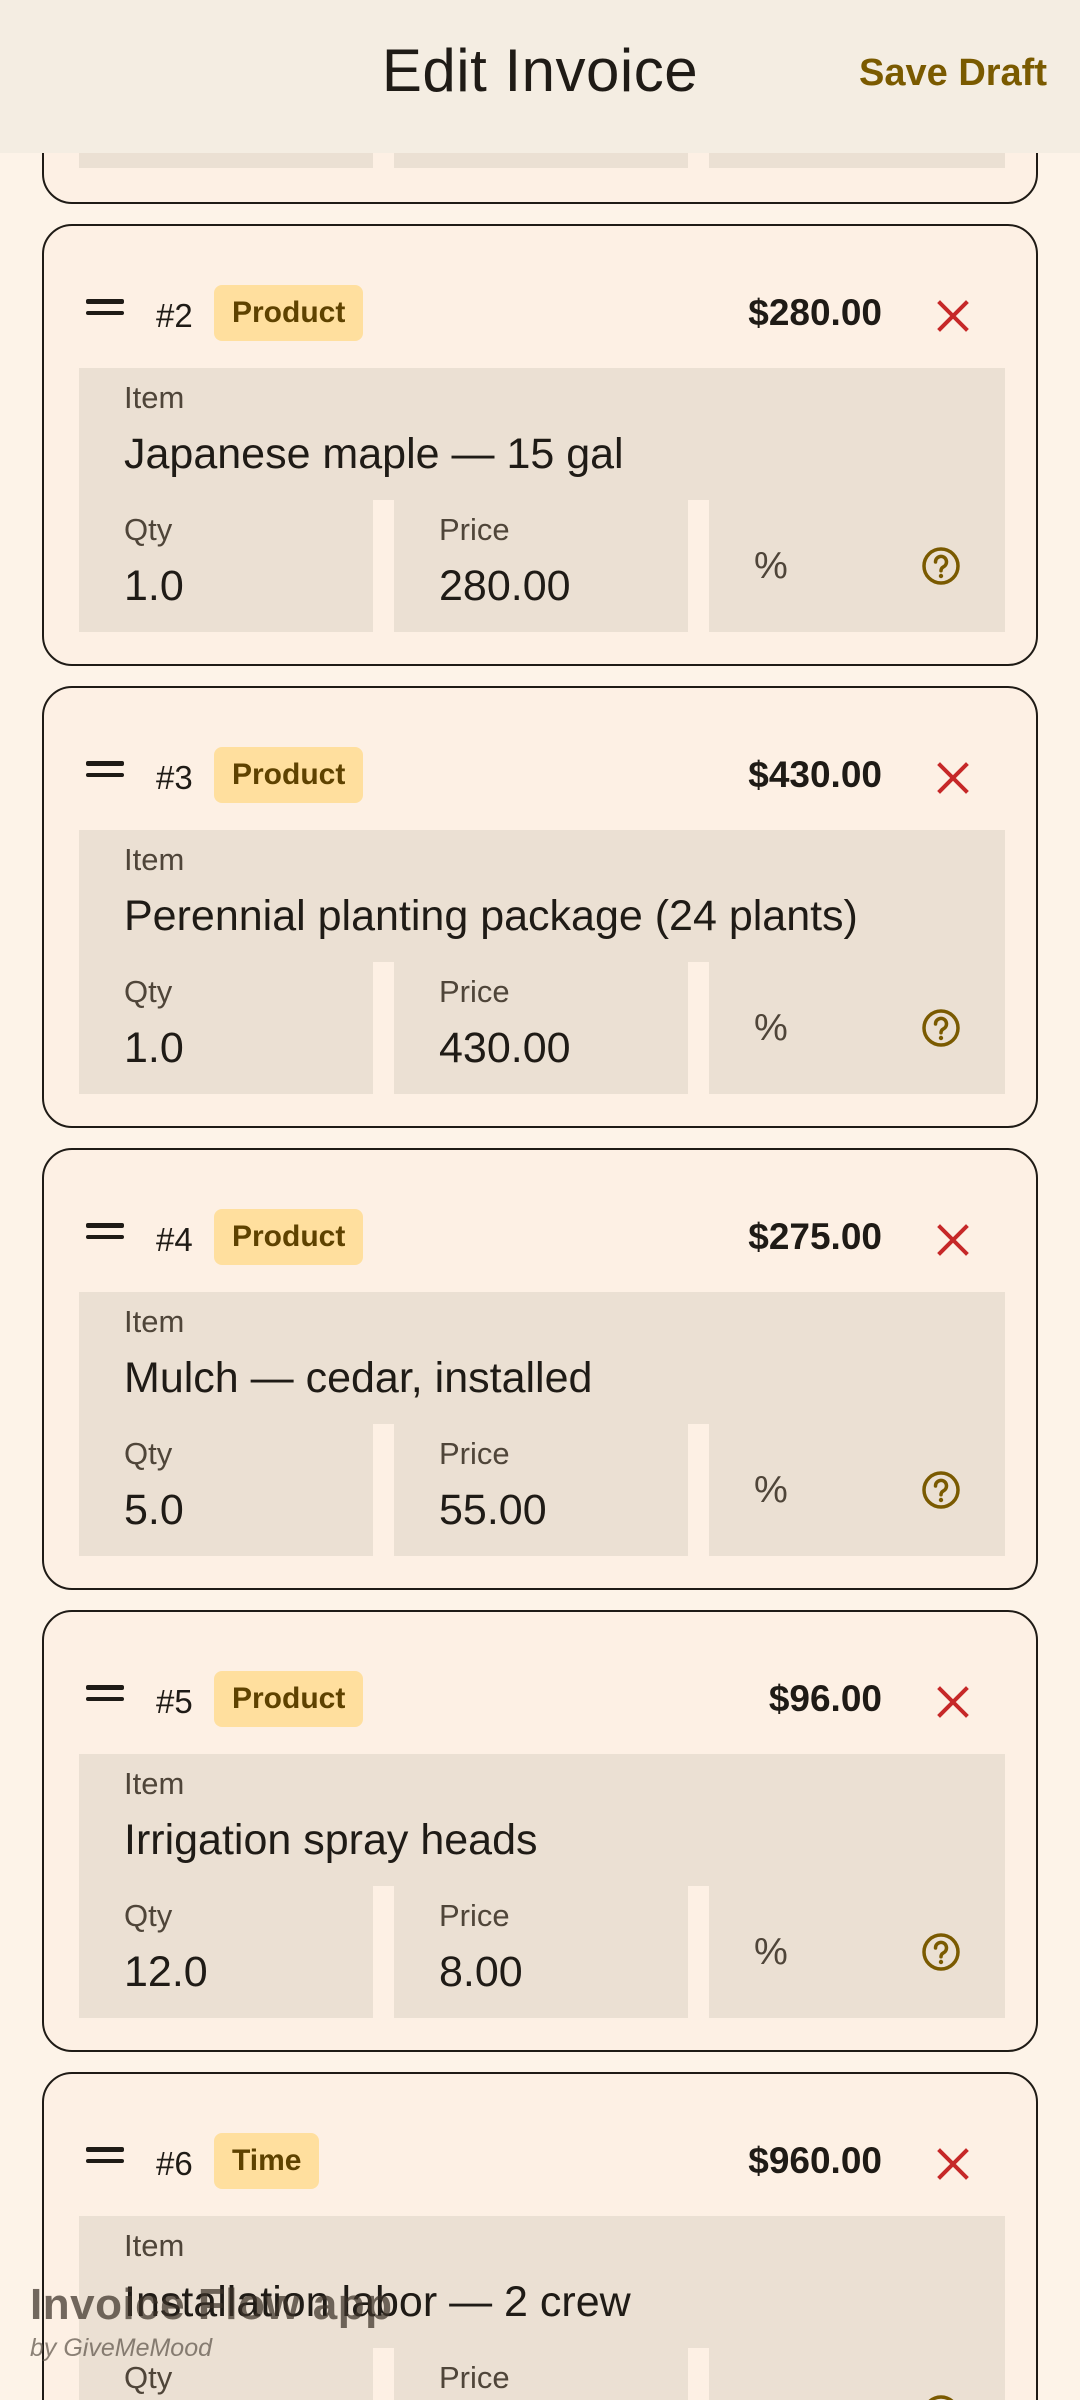  I want to click on item-field: Item Mulch — cedar, installed, so click(542, 1358).